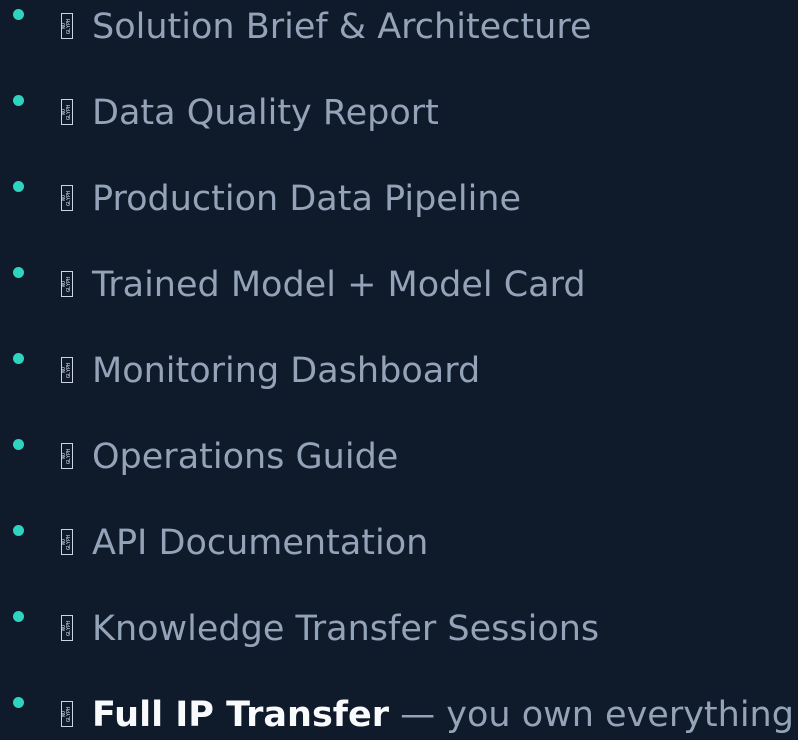 This screenshot has height=740, width=798. Describe the element at coordinates (241, 715) in the screenshot. I see `ip-transfer-emphasis: Full IP Transfer` at that location.